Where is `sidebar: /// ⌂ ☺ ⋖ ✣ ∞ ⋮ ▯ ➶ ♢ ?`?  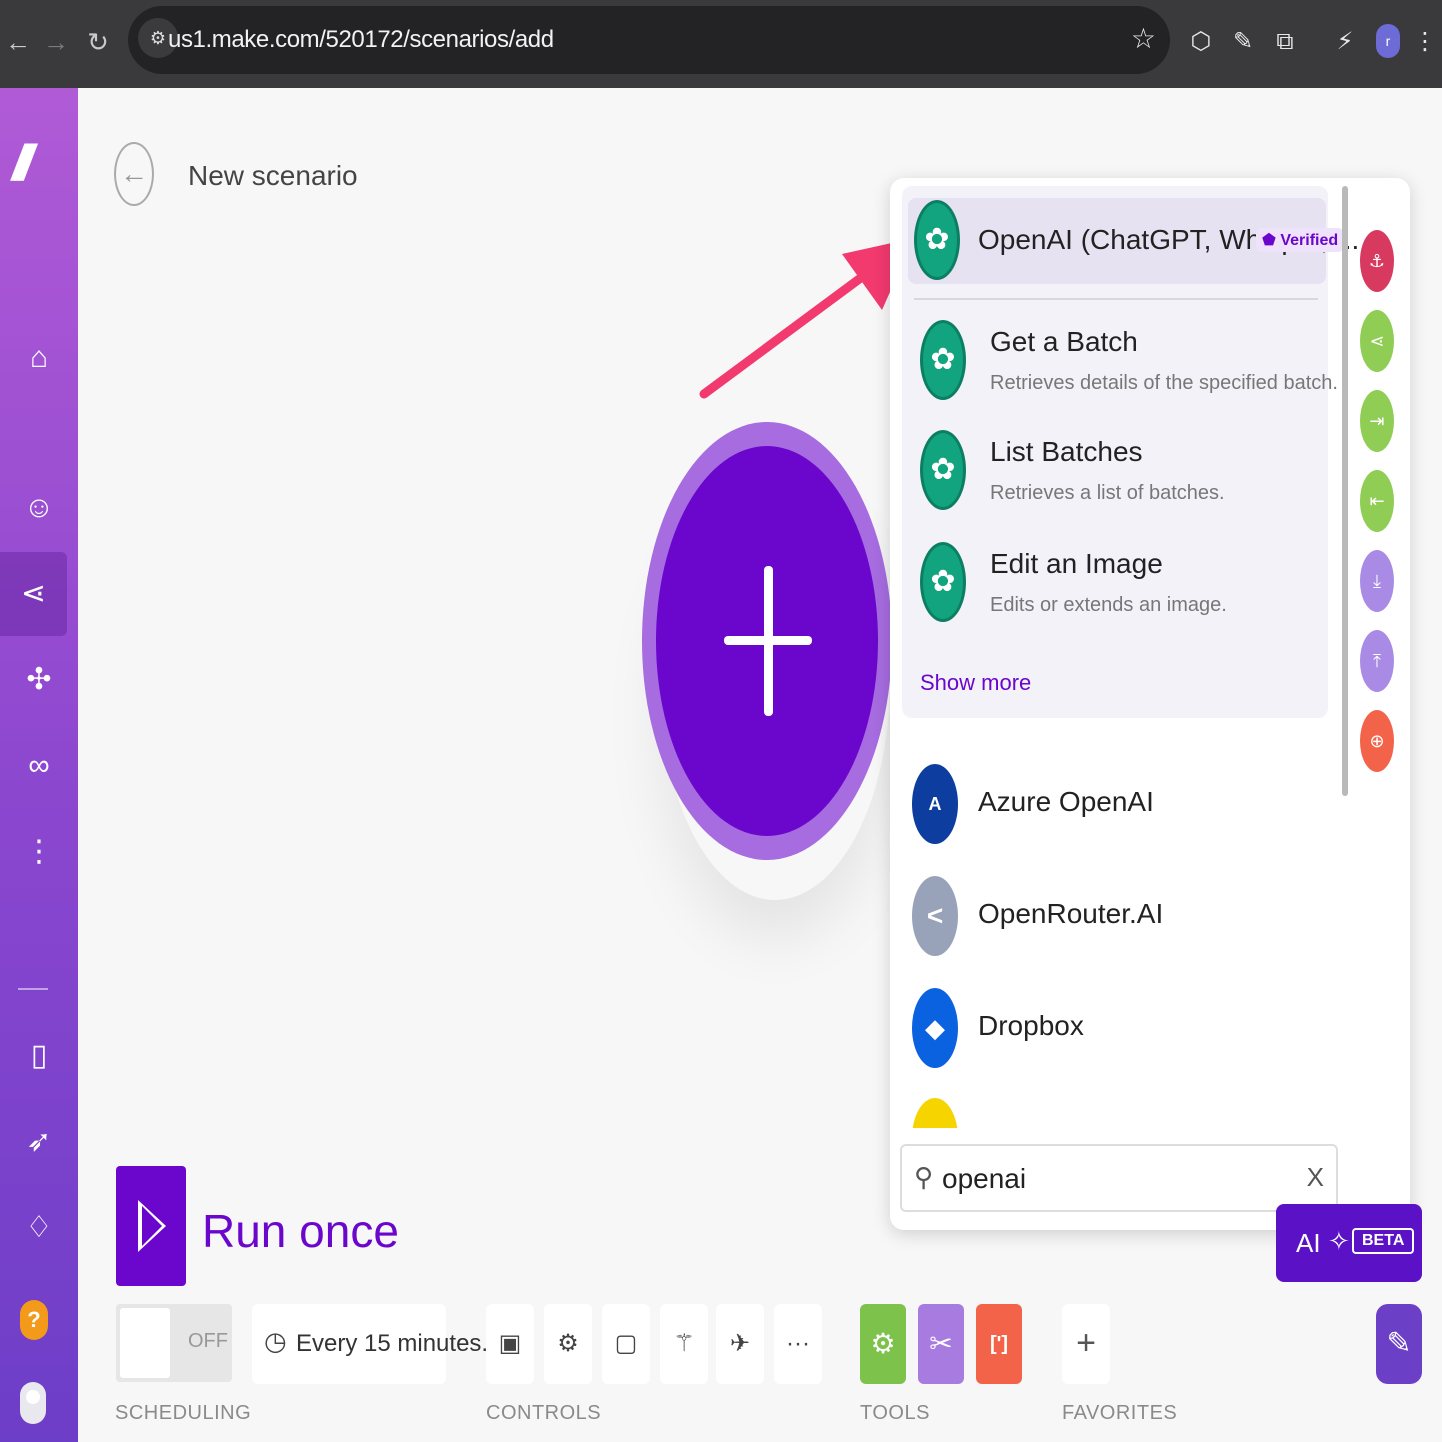 sidebar: /// ⌂ ☺ ⋖ ✣ ∞ ⋮ ▯ ➶ ♢ ? is located at coordinates (39, 765).